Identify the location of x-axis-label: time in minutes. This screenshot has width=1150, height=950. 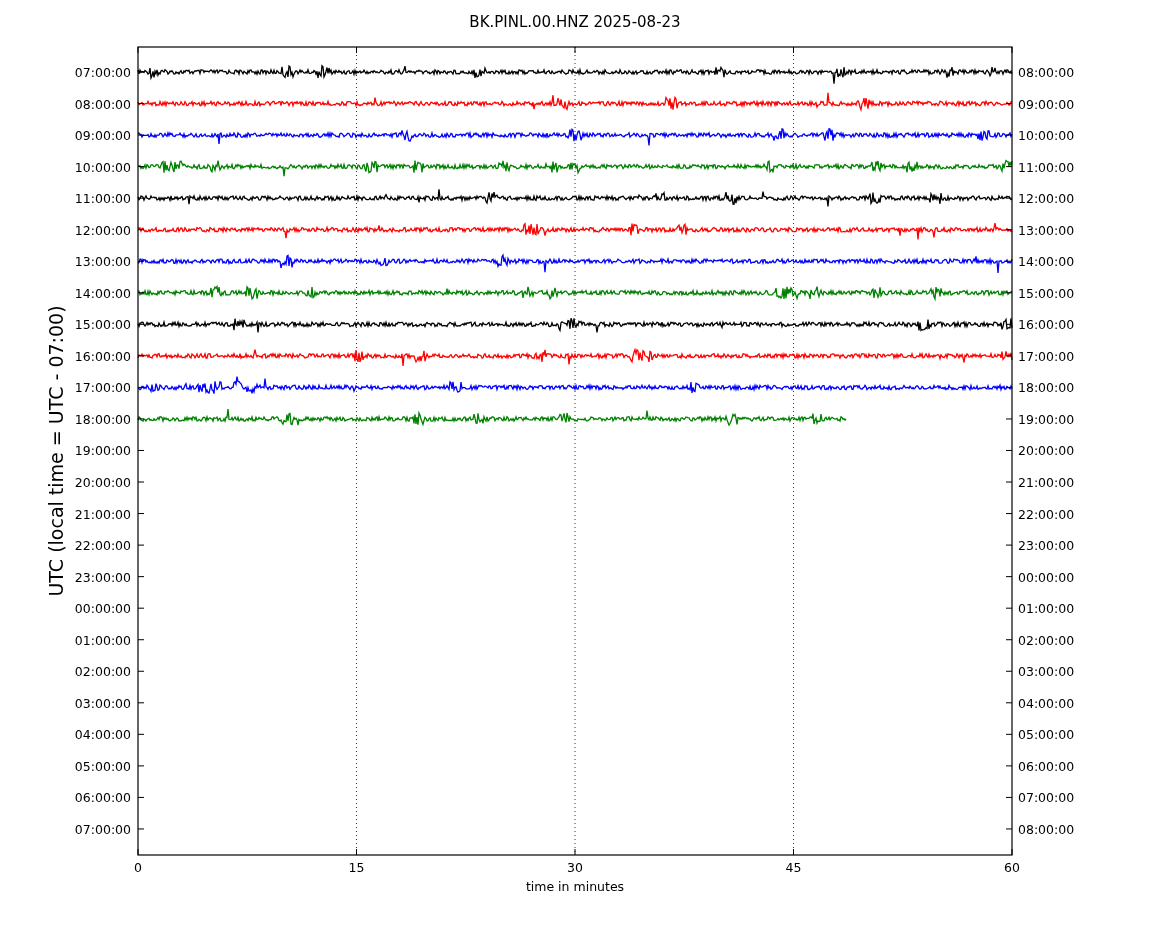
(575, 886).